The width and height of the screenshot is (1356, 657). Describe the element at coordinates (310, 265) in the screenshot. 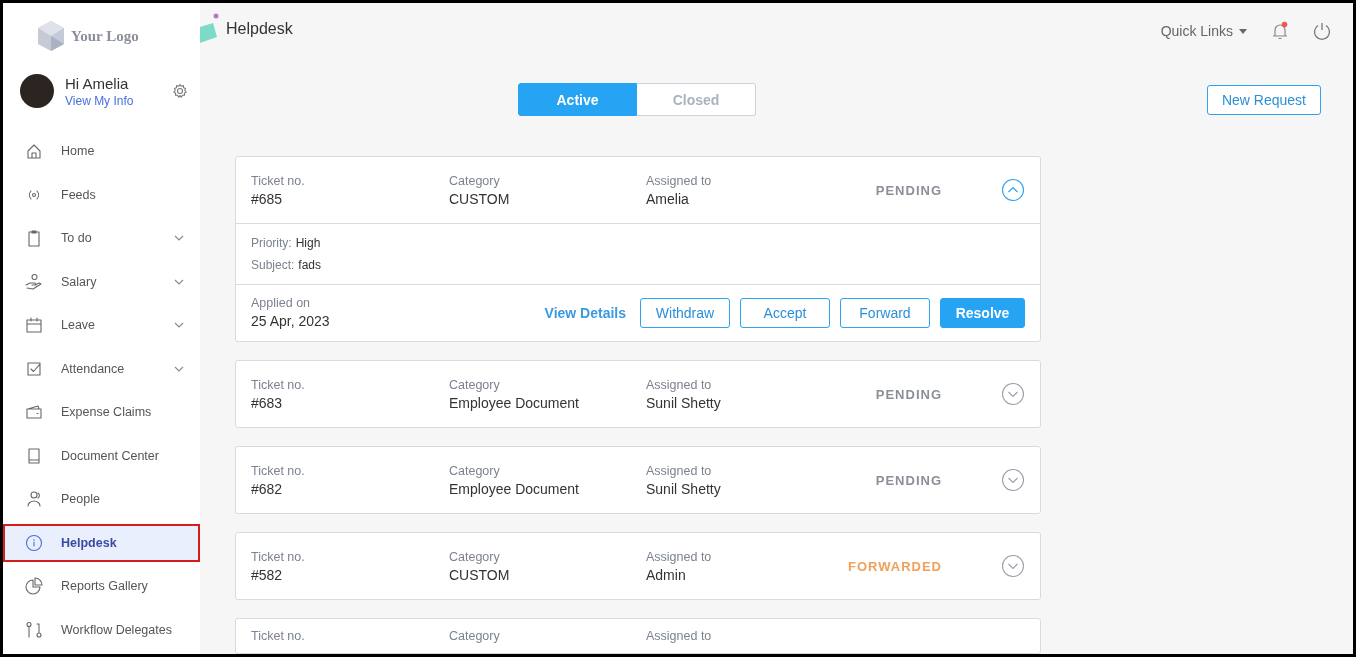

I see `detail-value: fads` at that location.